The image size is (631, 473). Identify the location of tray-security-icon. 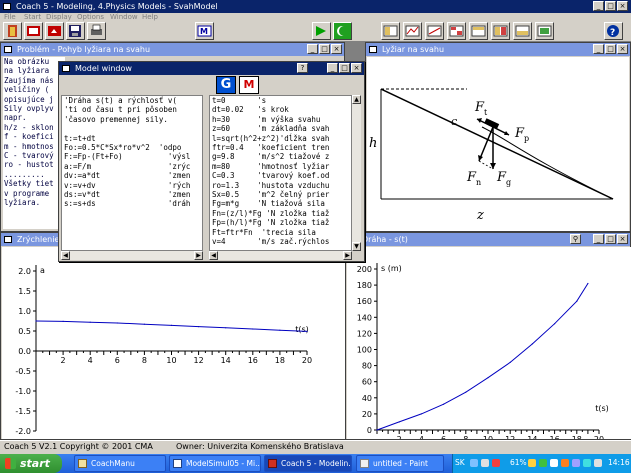
(496, 463).